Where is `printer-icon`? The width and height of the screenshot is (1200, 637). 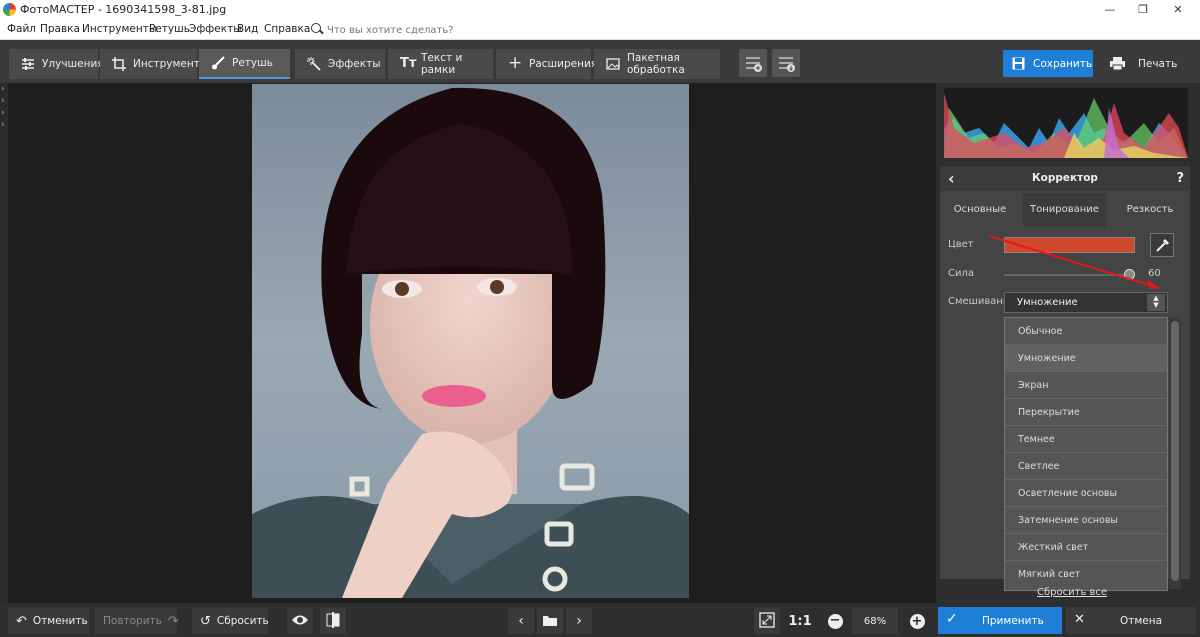
printer-icon is located at coordinates (1117, 65).